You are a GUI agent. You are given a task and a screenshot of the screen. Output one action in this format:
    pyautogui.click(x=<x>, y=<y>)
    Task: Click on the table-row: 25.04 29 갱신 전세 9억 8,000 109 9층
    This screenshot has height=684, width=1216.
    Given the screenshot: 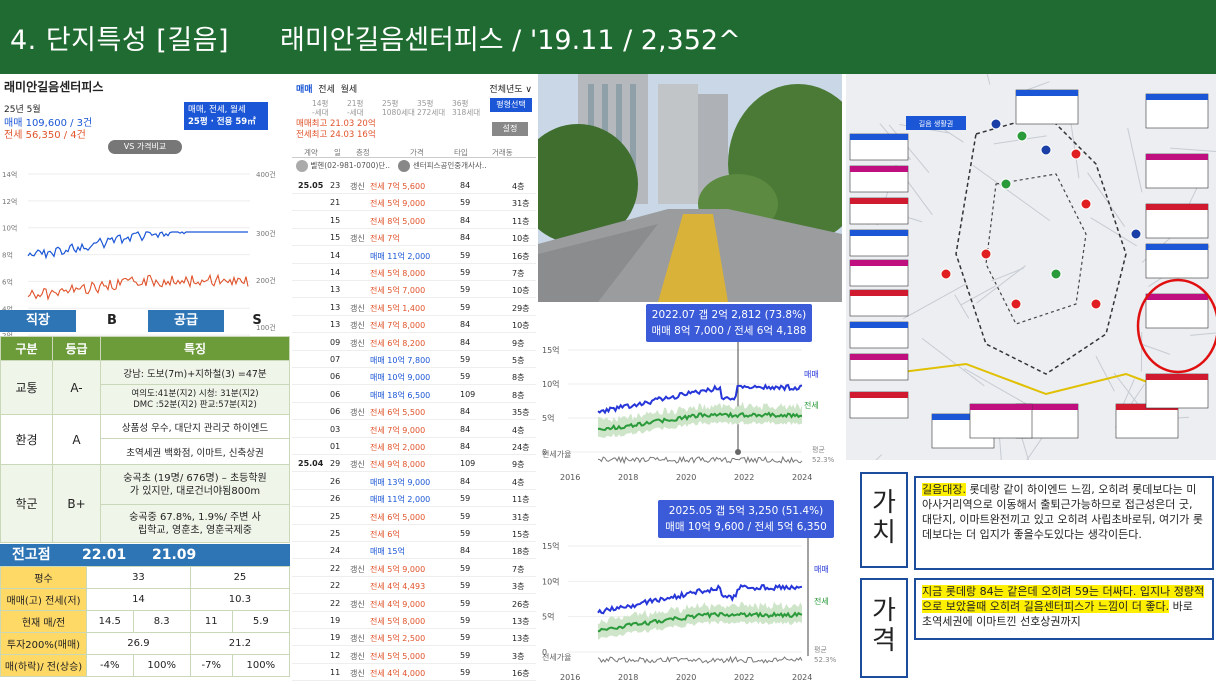 What is the action you would take?
    pyautogui.click(x=414, y=464)
    